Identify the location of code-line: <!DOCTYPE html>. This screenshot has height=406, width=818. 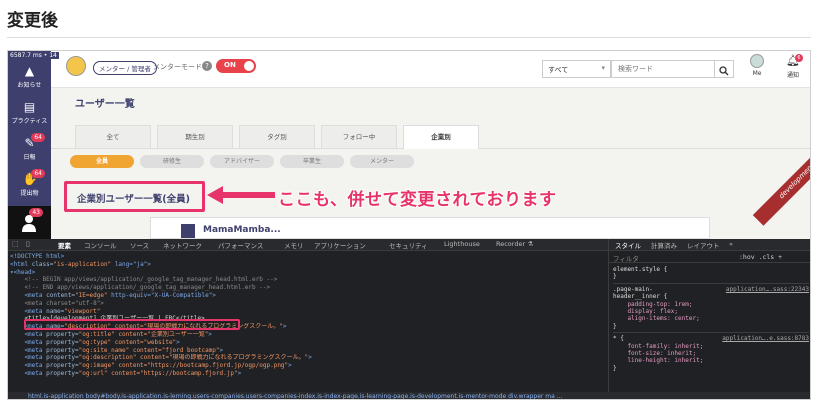
(309, 257).